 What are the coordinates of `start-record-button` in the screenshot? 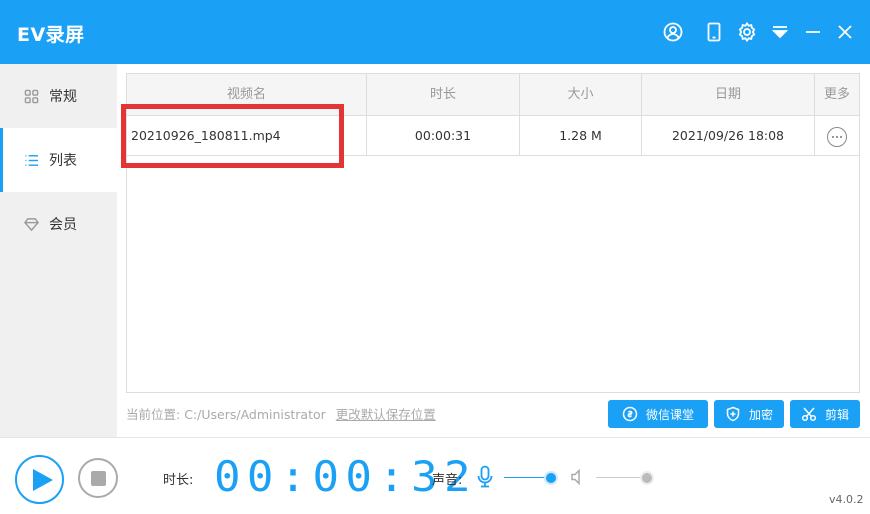 It's located at (39, 479).